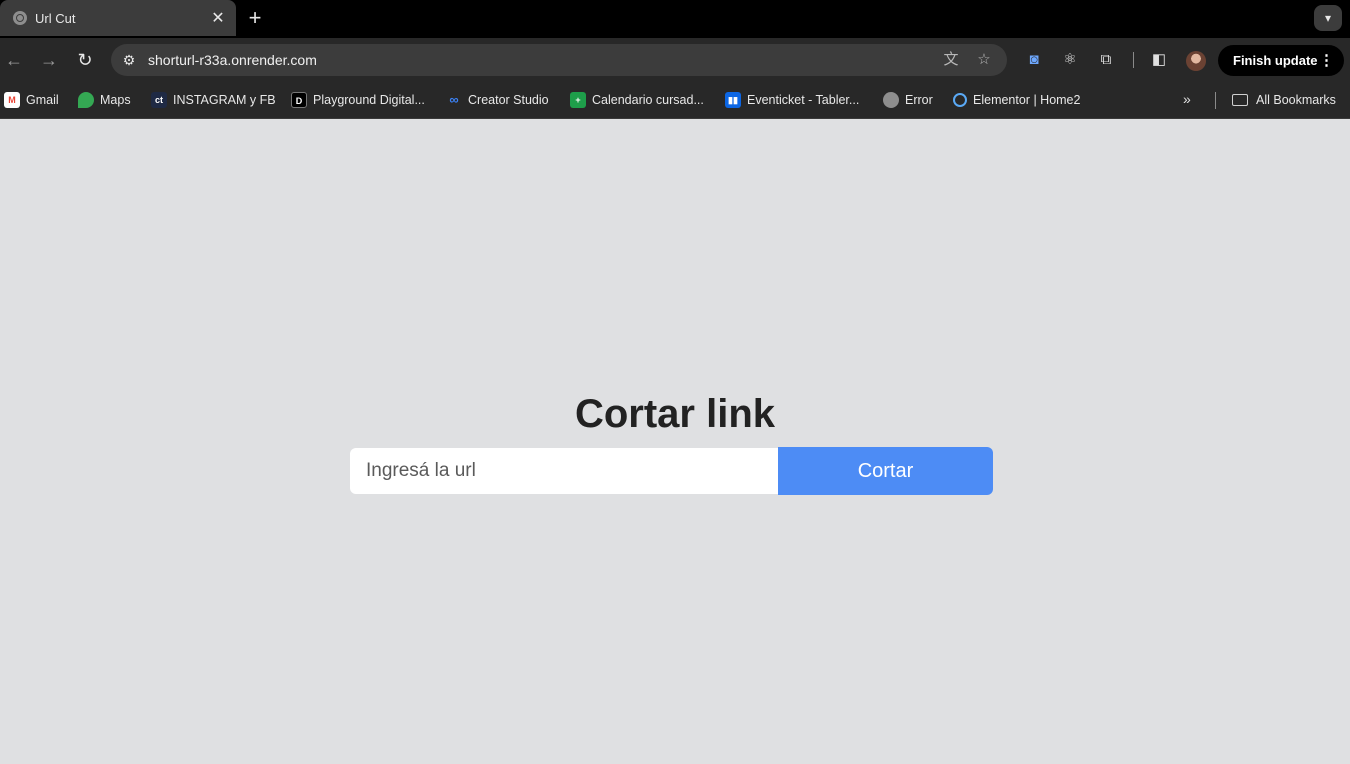  What do you see at coordinates (1070, 60) in the screenshot?
I see `react-devtools-icon: ⚛` at bounding box center [1070, 60].